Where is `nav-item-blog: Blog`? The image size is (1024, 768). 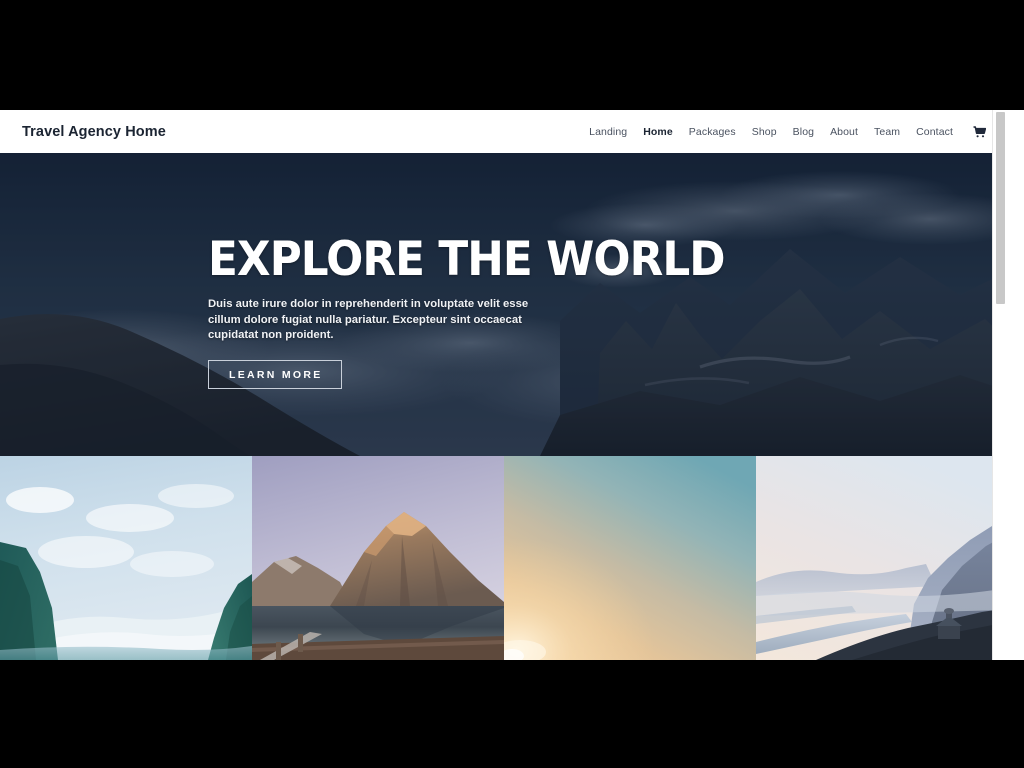 nav-item-blog: Blog is located at coordinates (803, 132).